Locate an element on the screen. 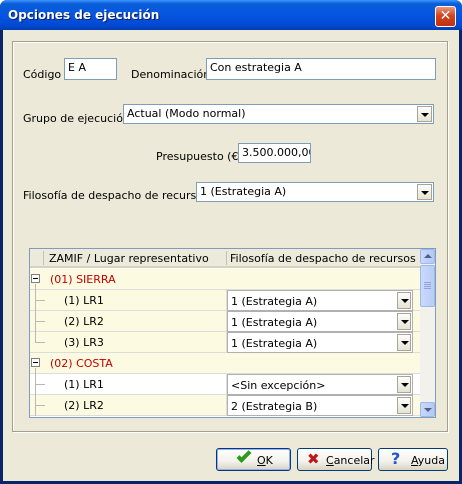 The width and height of the screenshot is (462, 484). scroll-down-icon is located at coordinates (427, 409).